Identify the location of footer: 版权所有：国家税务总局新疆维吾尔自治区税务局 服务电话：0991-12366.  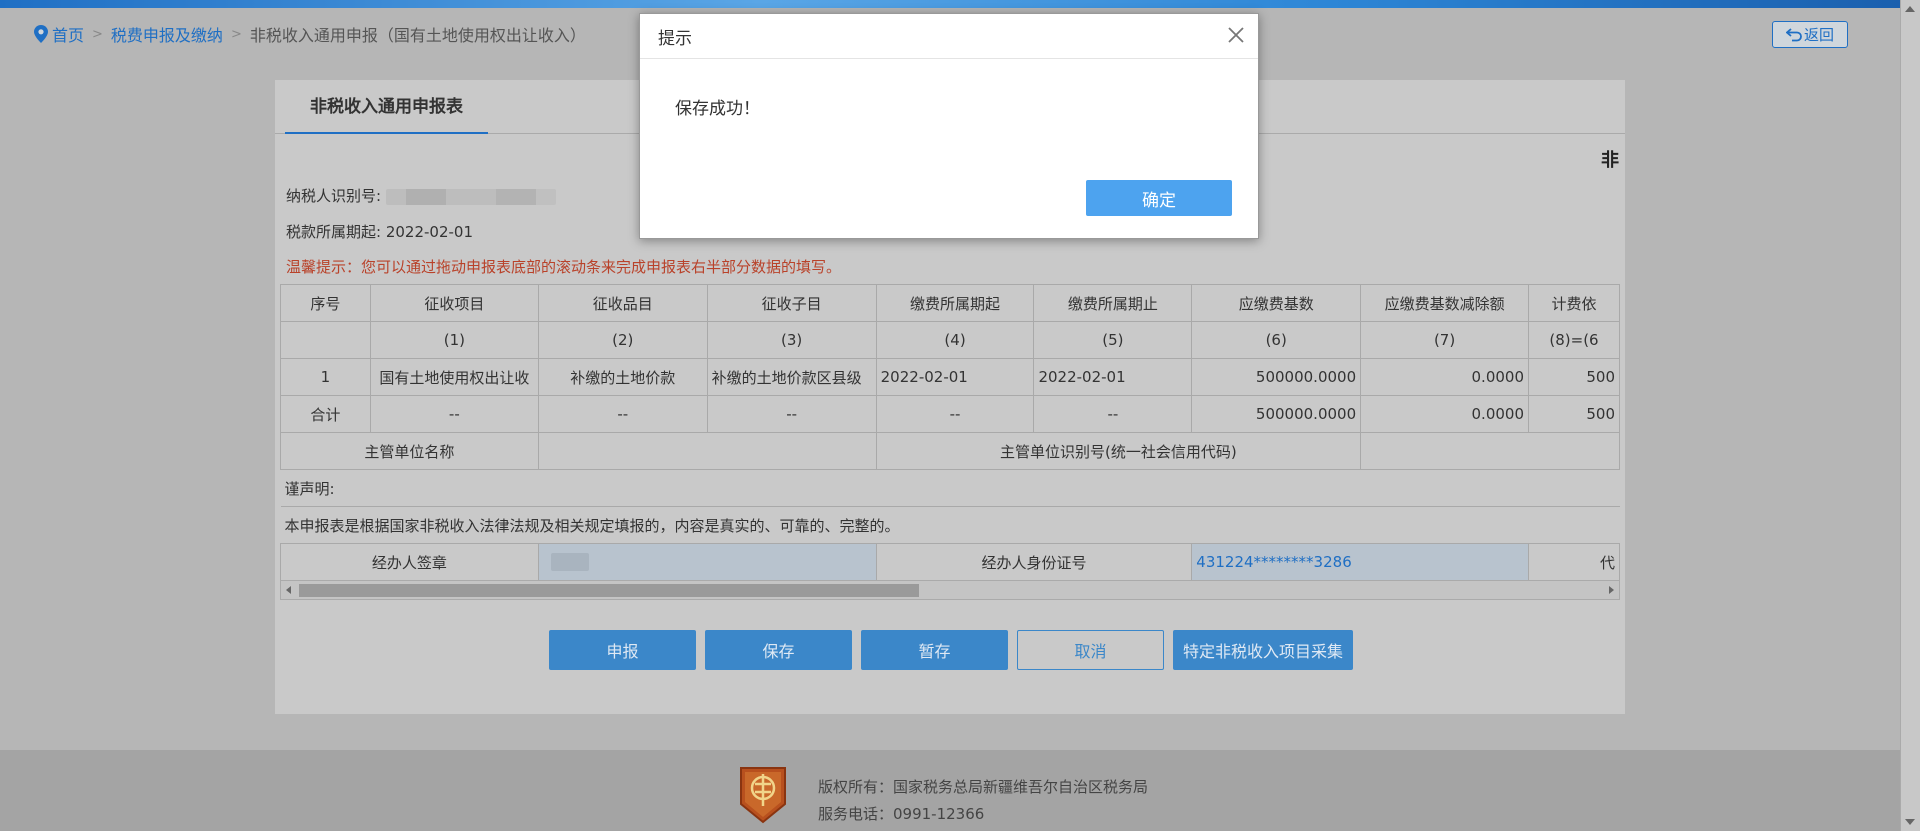
(950, 790).